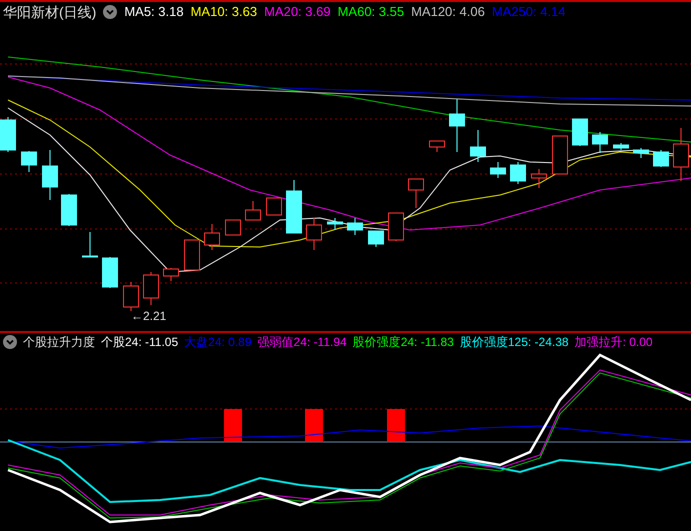 This screenshot has height=531, width=691. I want to click on ma-reading: MA10: 3.63, so click(224, 12).